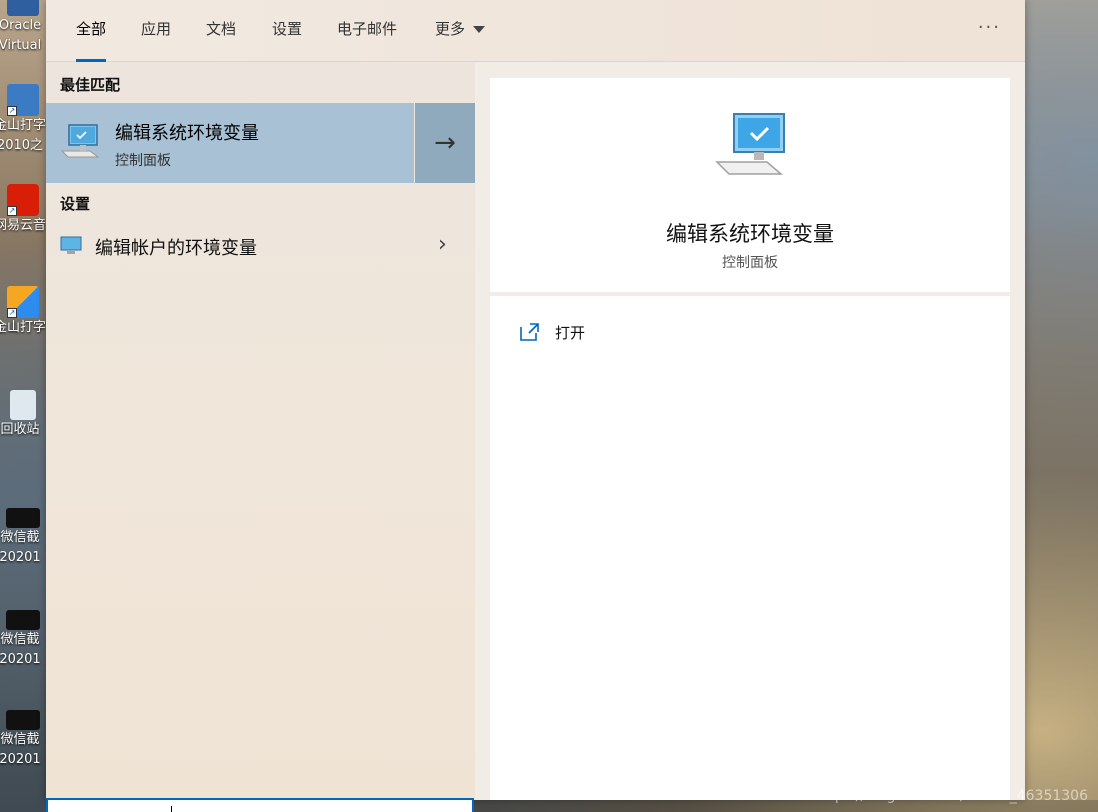 The height and width of the screenshot is (812, 1098). I want to click on desktop-icon-recycle-bin: 回收站, so click(23, 415).